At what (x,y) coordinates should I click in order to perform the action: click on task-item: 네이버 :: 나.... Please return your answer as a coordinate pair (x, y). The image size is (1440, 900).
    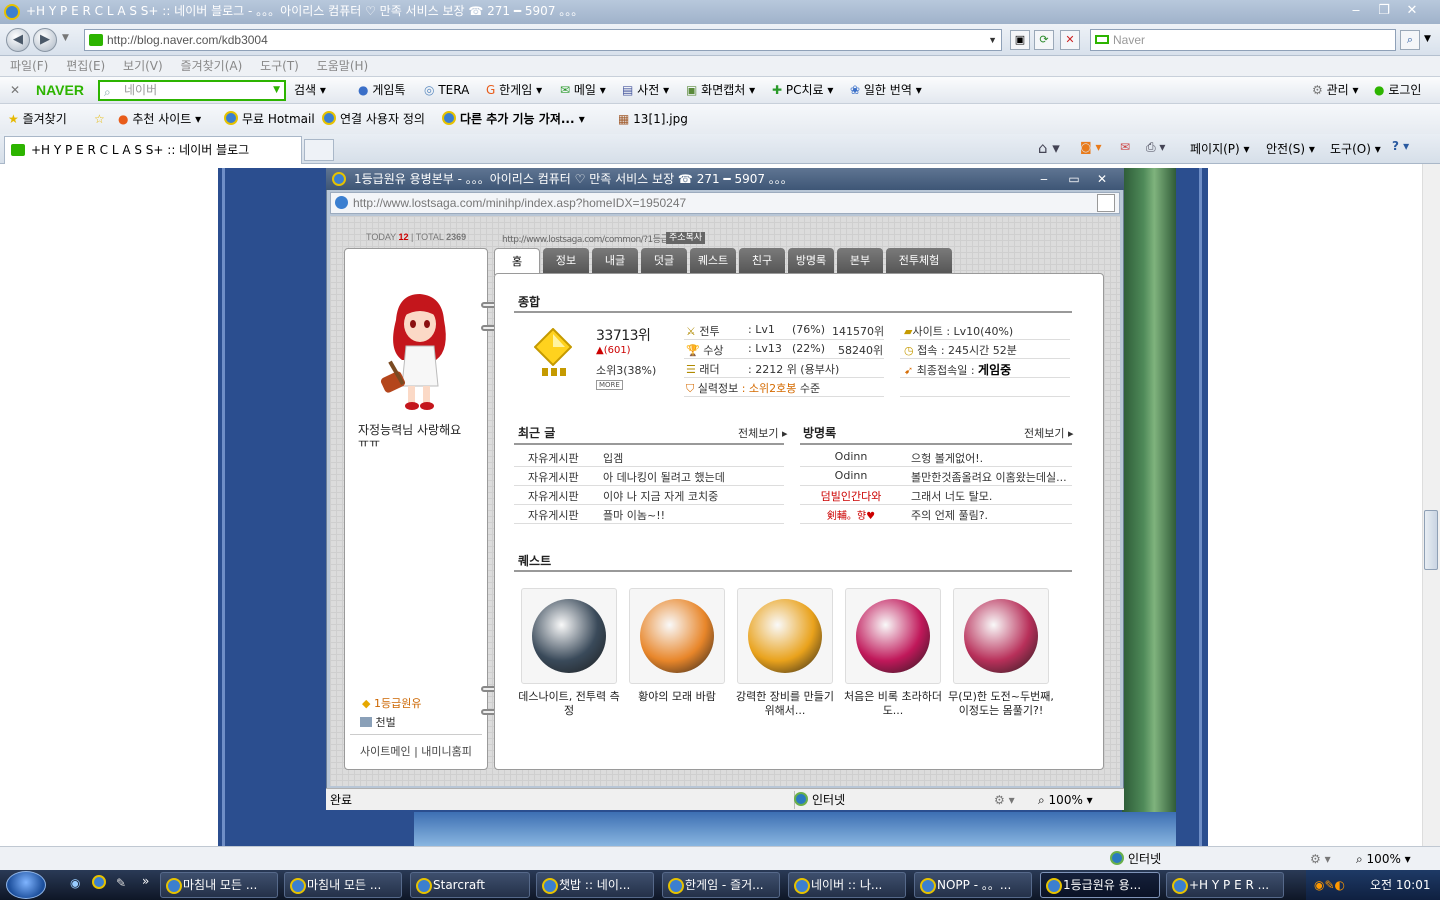
    Looking at the image, I should click on (847, 885).